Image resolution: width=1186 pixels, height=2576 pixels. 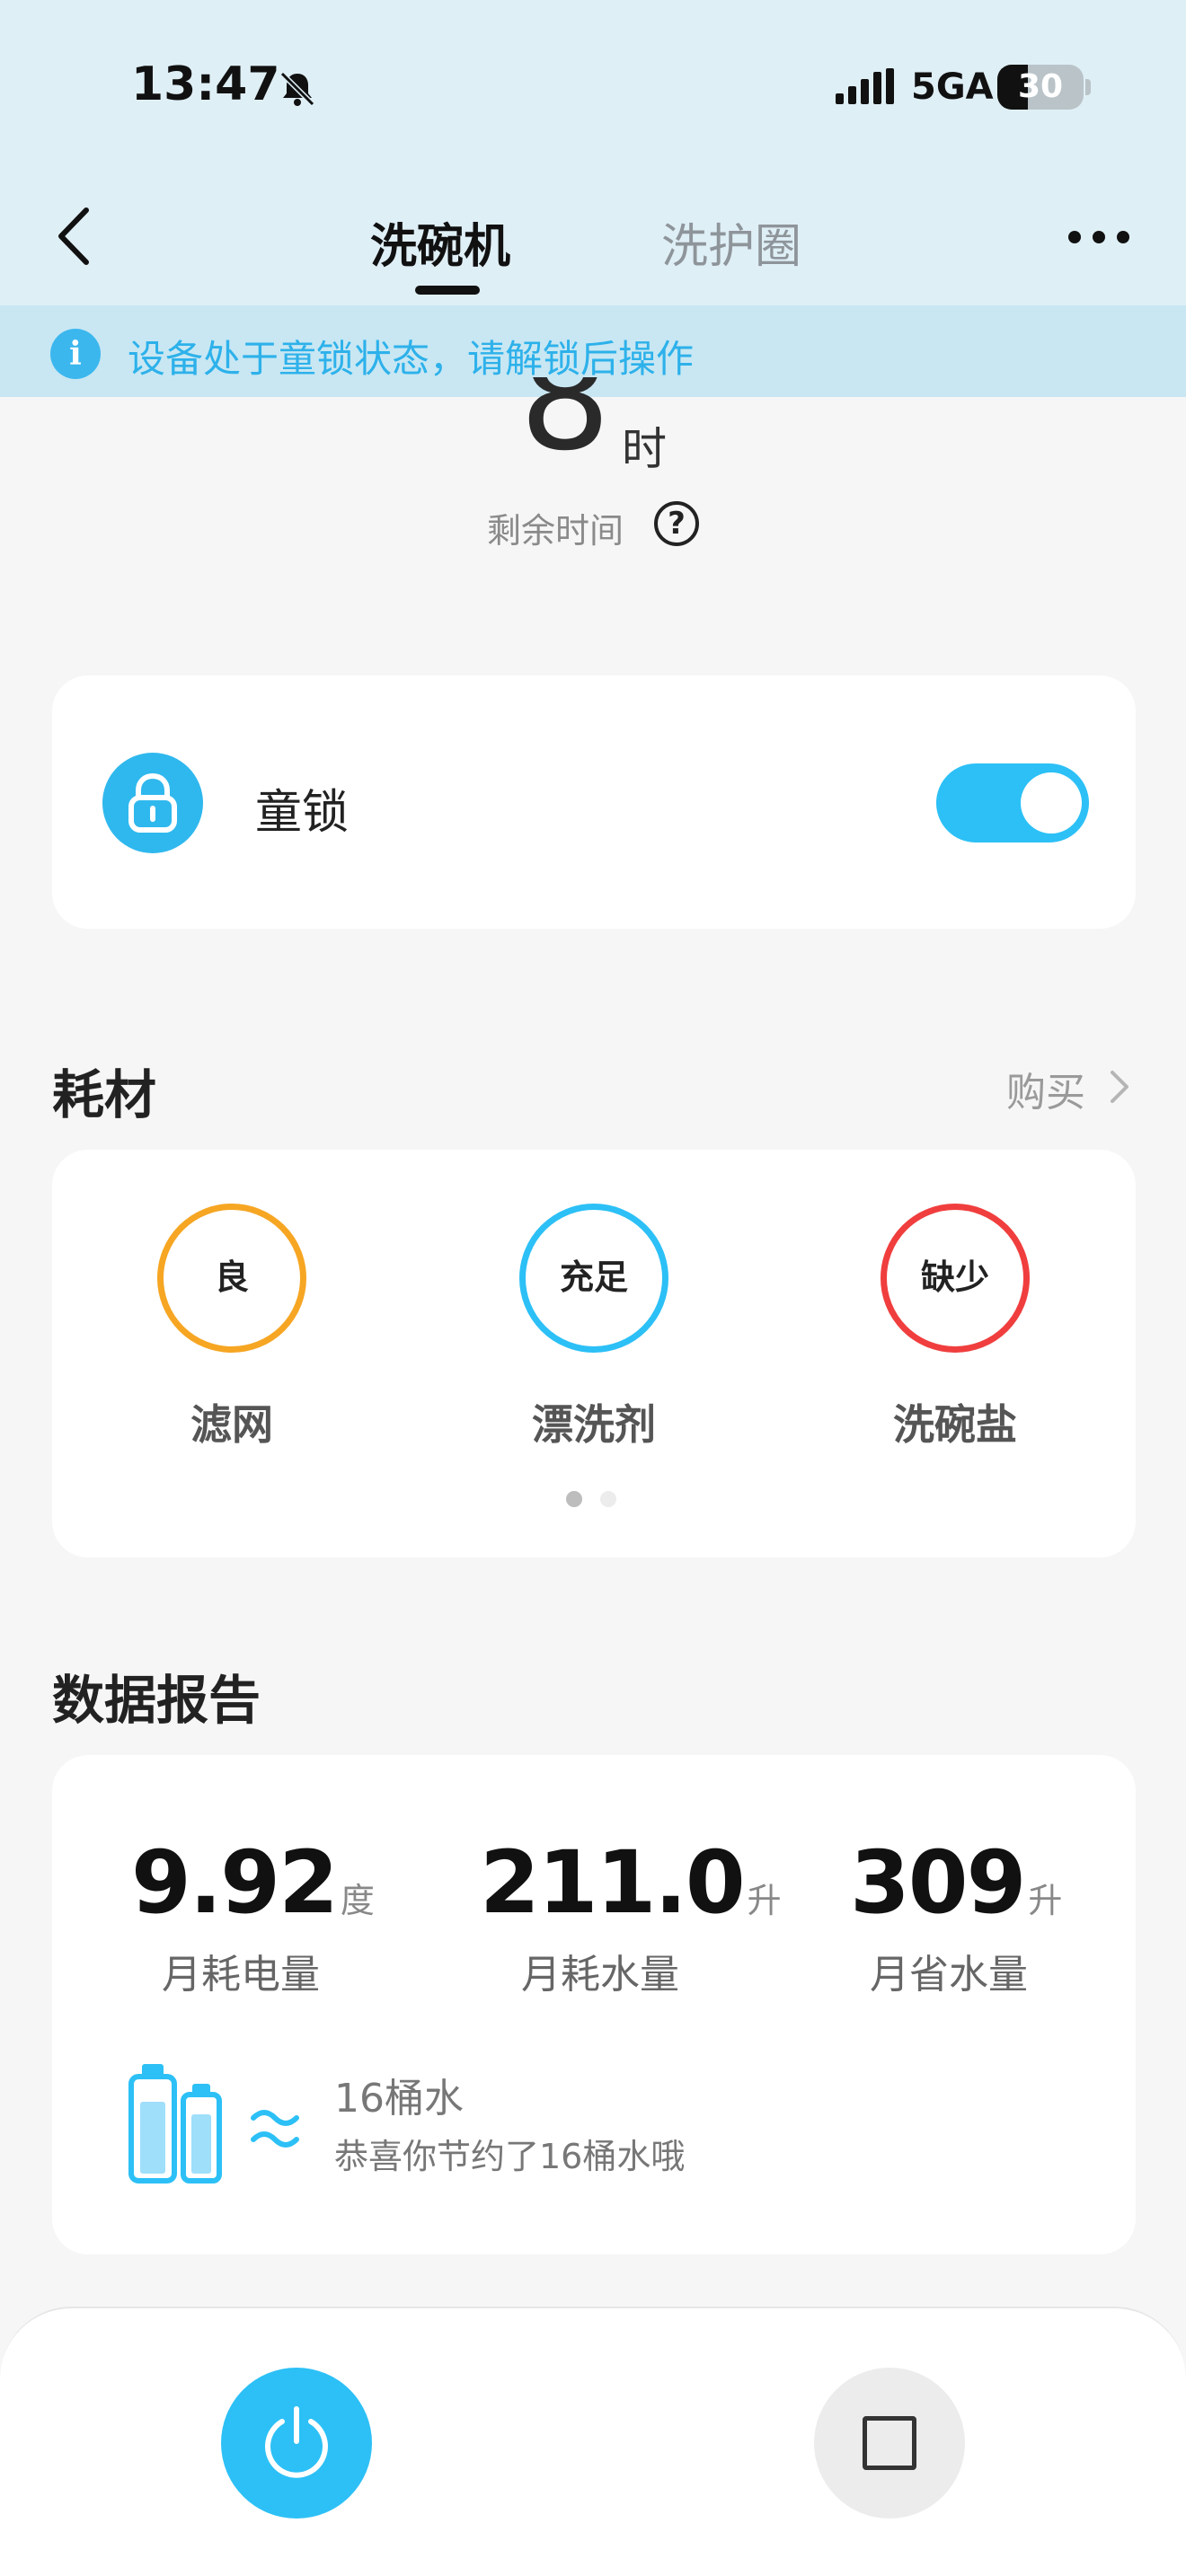 What do you see at coordinates (440, 242) in the screenshot?
I see `tab-dishwasher: 洗碗机` at bounding box center [440, 242].